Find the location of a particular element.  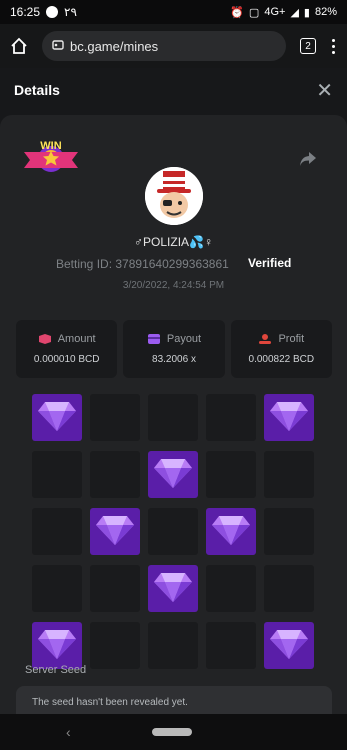

home-icon is located at coordinates (19, 46).